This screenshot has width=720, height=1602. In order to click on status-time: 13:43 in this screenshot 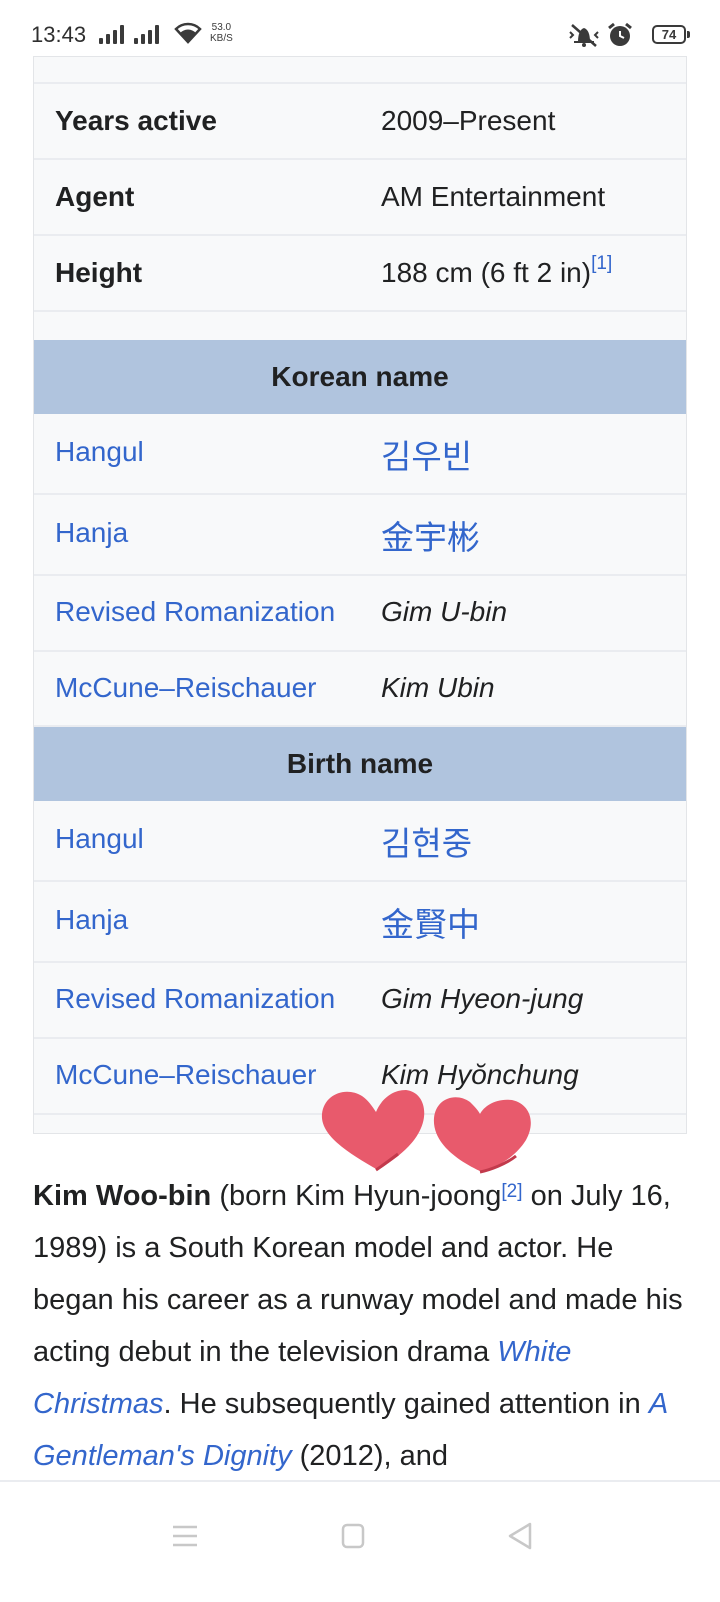, I will do `click(59, 34)`.